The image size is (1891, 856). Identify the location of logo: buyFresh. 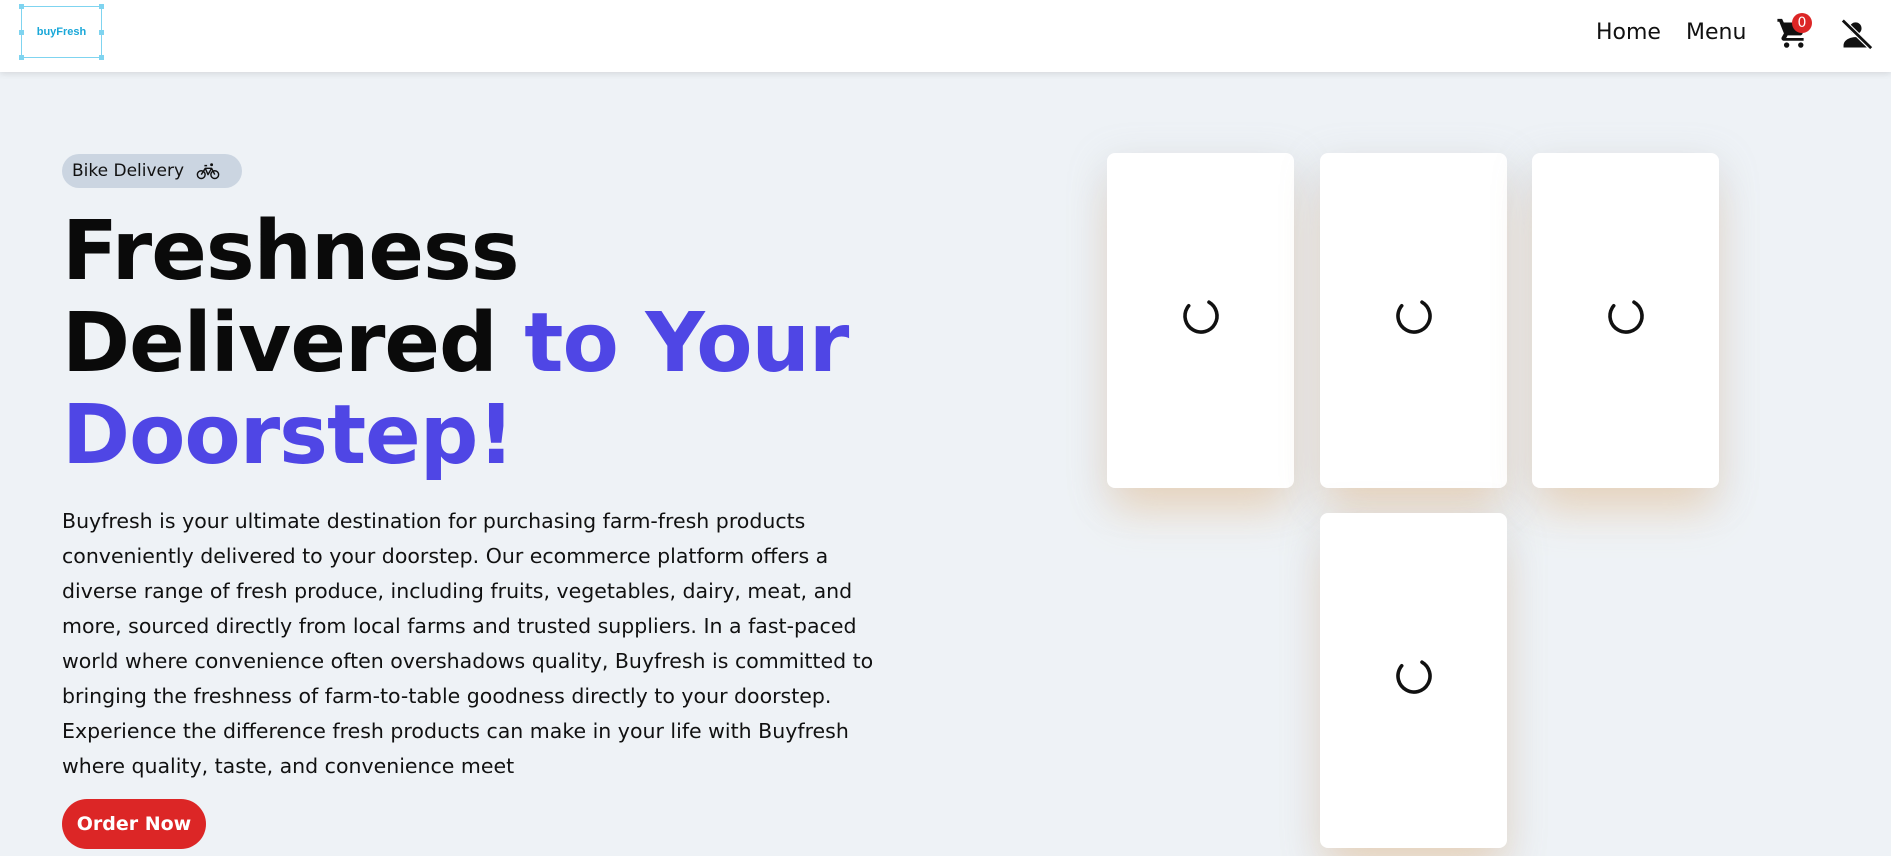
(61, 32).